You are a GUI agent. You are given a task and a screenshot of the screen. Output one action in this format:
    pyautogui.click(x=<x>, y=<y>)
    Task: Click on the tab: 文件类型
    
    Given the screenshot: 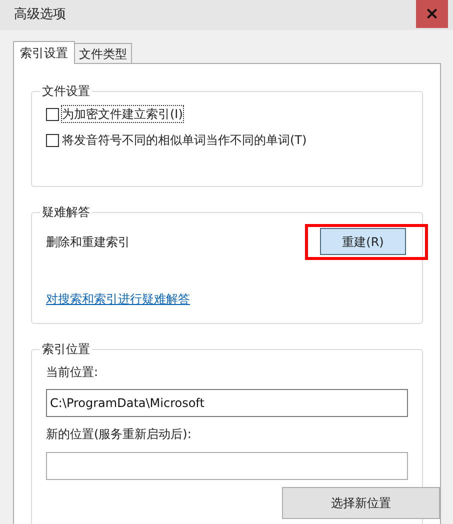 What is the action you would take?
    pyautogui.click(x=103, y=53)
    